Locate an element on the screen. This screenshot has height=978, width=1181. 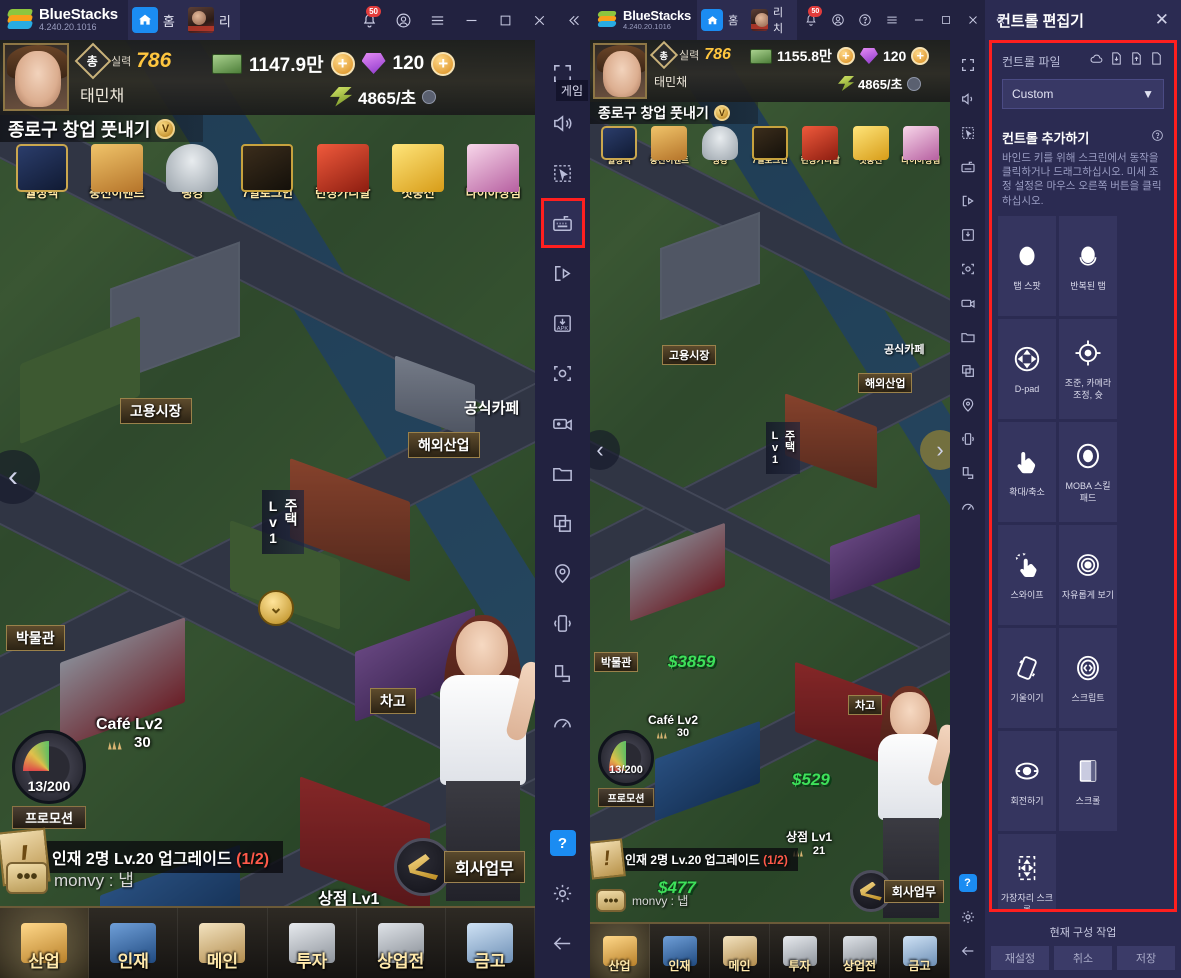
control-type-zoom: 확대/축소 is located at coordinates (1027, 471).